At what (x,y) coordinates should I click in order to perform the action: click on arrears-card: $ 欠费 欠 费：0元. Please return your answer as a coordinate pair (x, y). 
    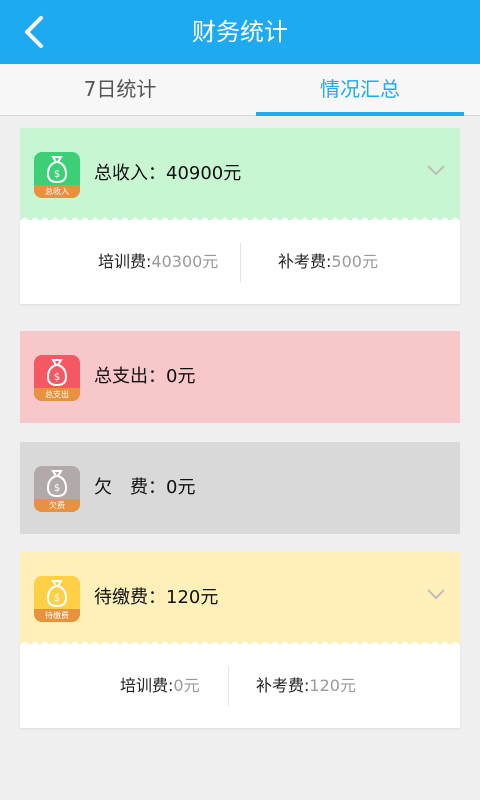
    Looking at the image, I should click on (240, 488).